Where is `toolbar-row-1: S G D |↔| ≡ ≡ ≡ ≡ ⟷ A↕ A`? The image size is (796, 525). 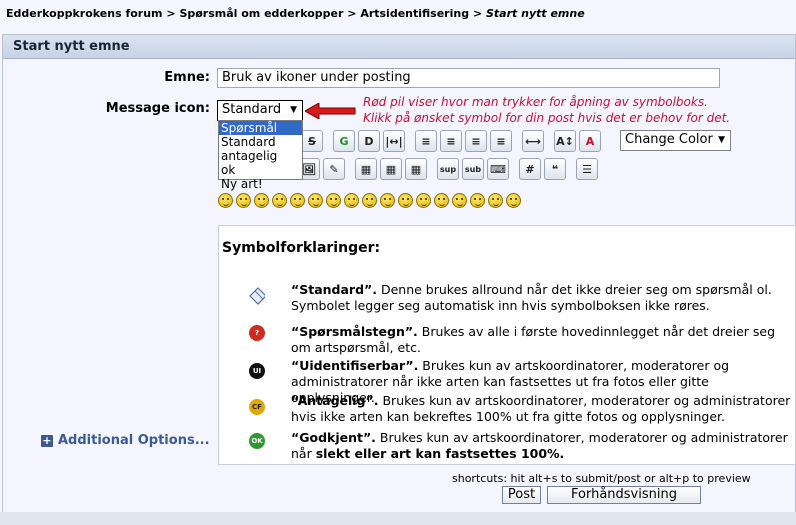
toolbar-row-1: S G D |↔| ≡ ≡ ≡ ≡ ⟷ A↕ A is located at coordinates (451, 141).